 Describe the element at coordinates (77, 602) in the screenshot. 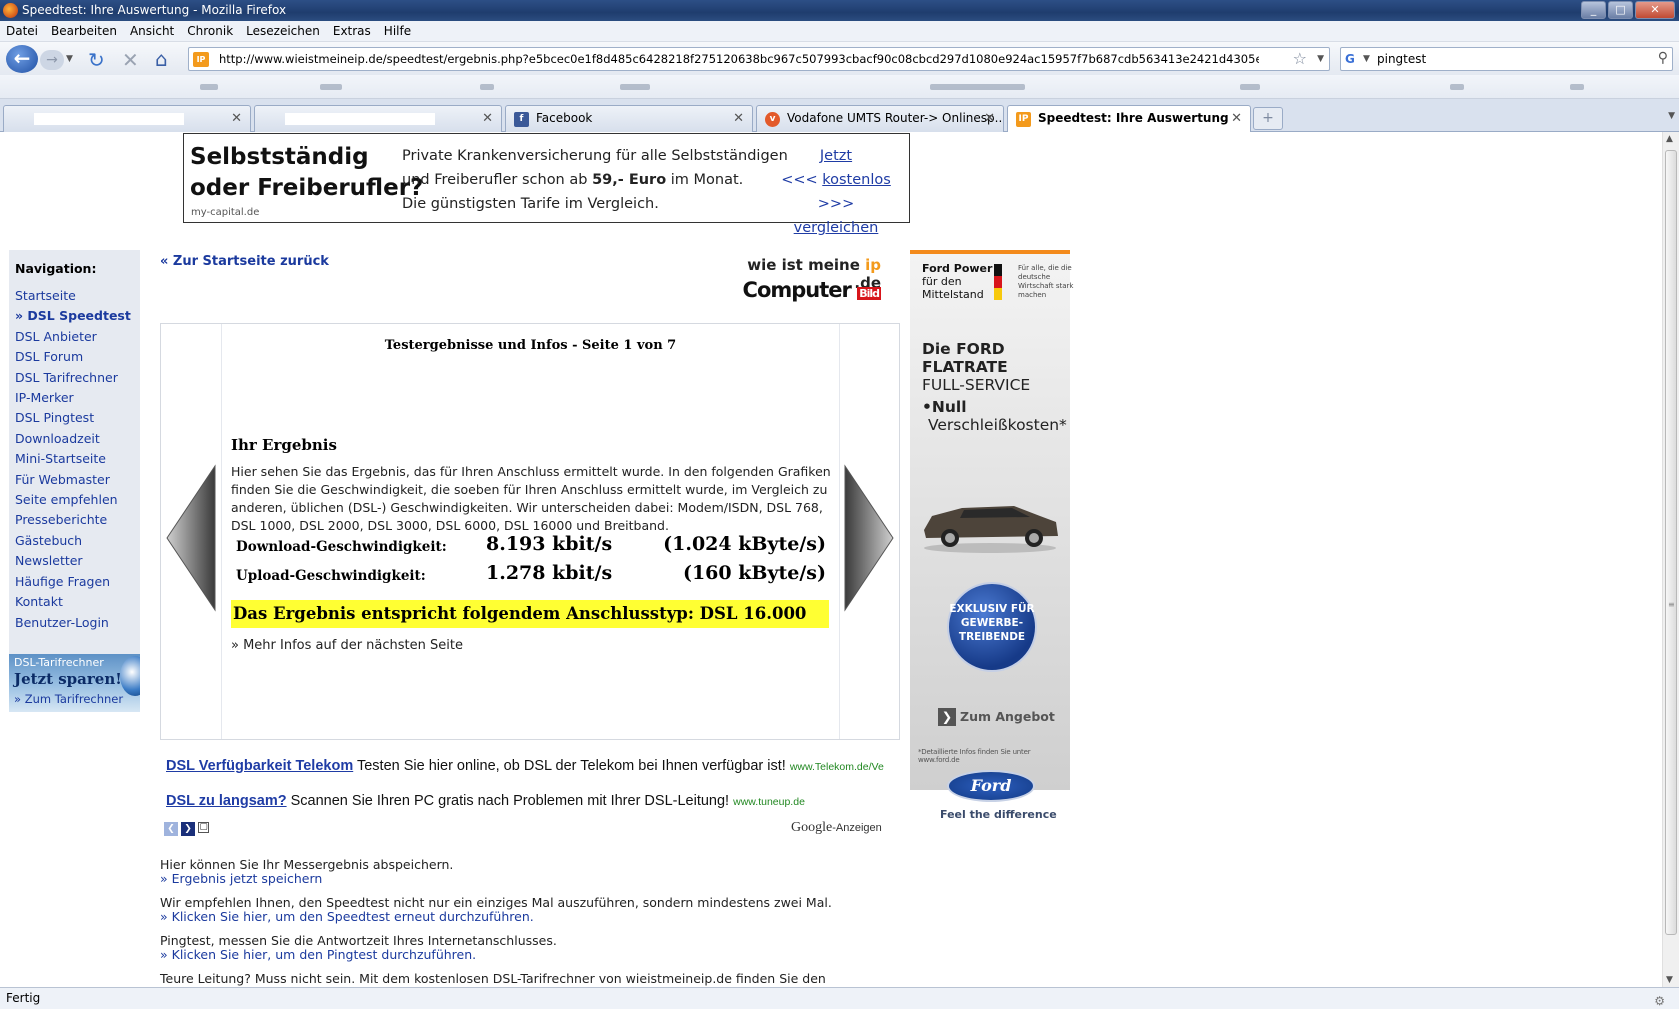

I see `sidebar-item-kontakt: Kontakt` at that location.